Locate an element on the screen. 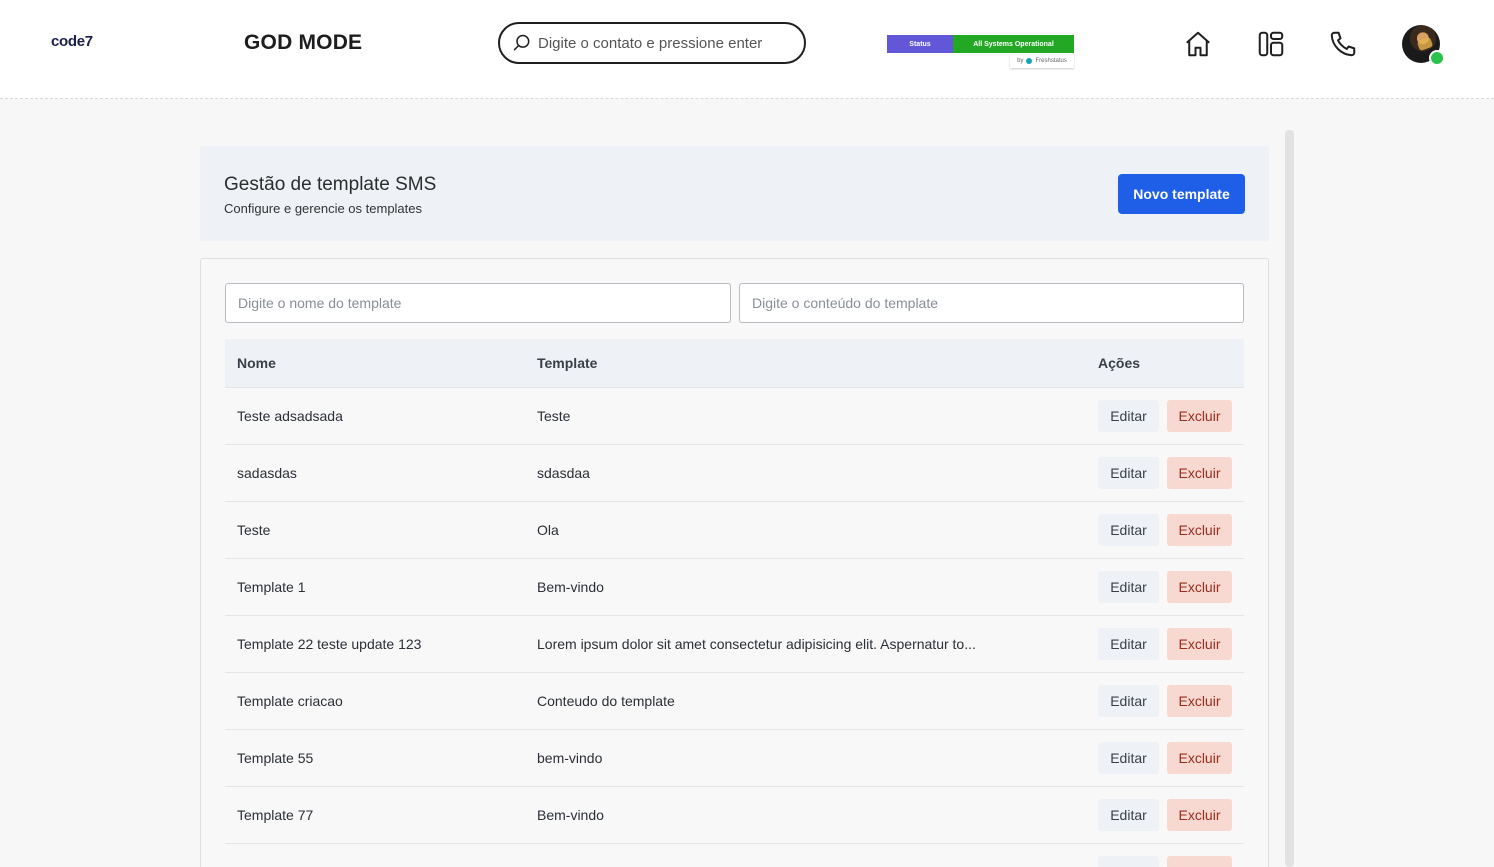 Image resolution: width=1494 pixels, height=867 pixels. template-content-cell: Conteudo do template is located at coordinates (606, 701).